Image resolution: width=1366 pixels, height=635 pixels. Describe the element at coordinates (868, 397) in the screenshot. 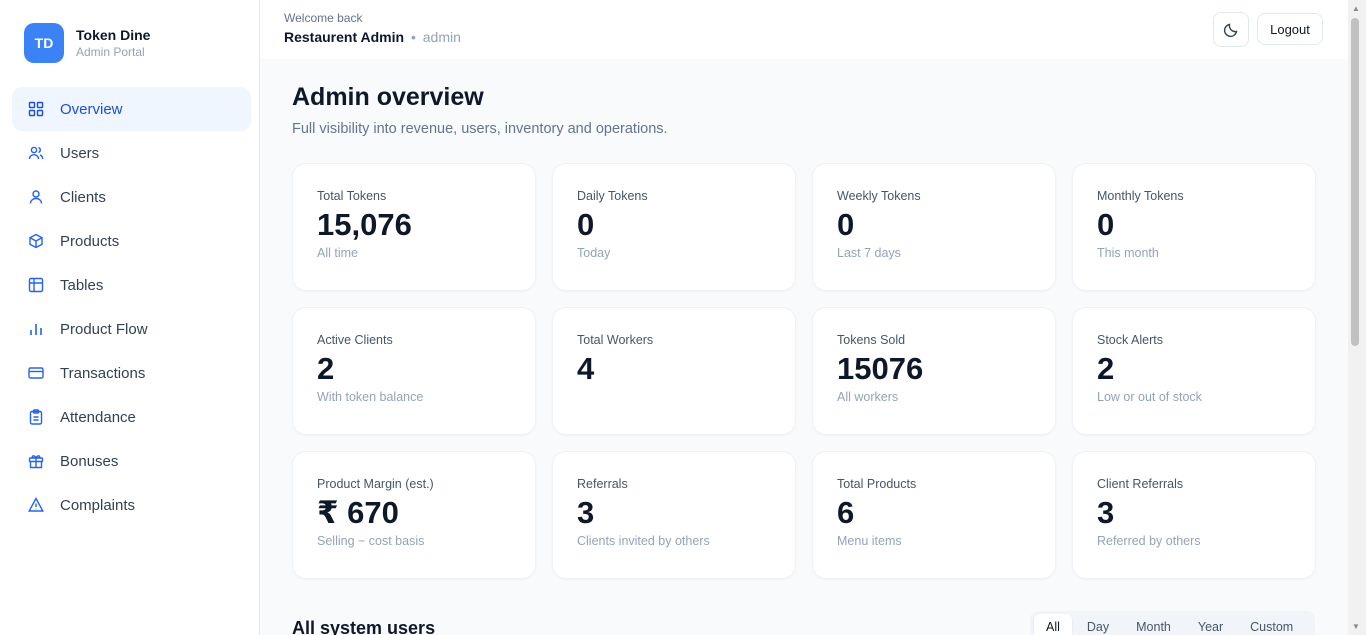

I see `stat-hint: All workers` at that location.